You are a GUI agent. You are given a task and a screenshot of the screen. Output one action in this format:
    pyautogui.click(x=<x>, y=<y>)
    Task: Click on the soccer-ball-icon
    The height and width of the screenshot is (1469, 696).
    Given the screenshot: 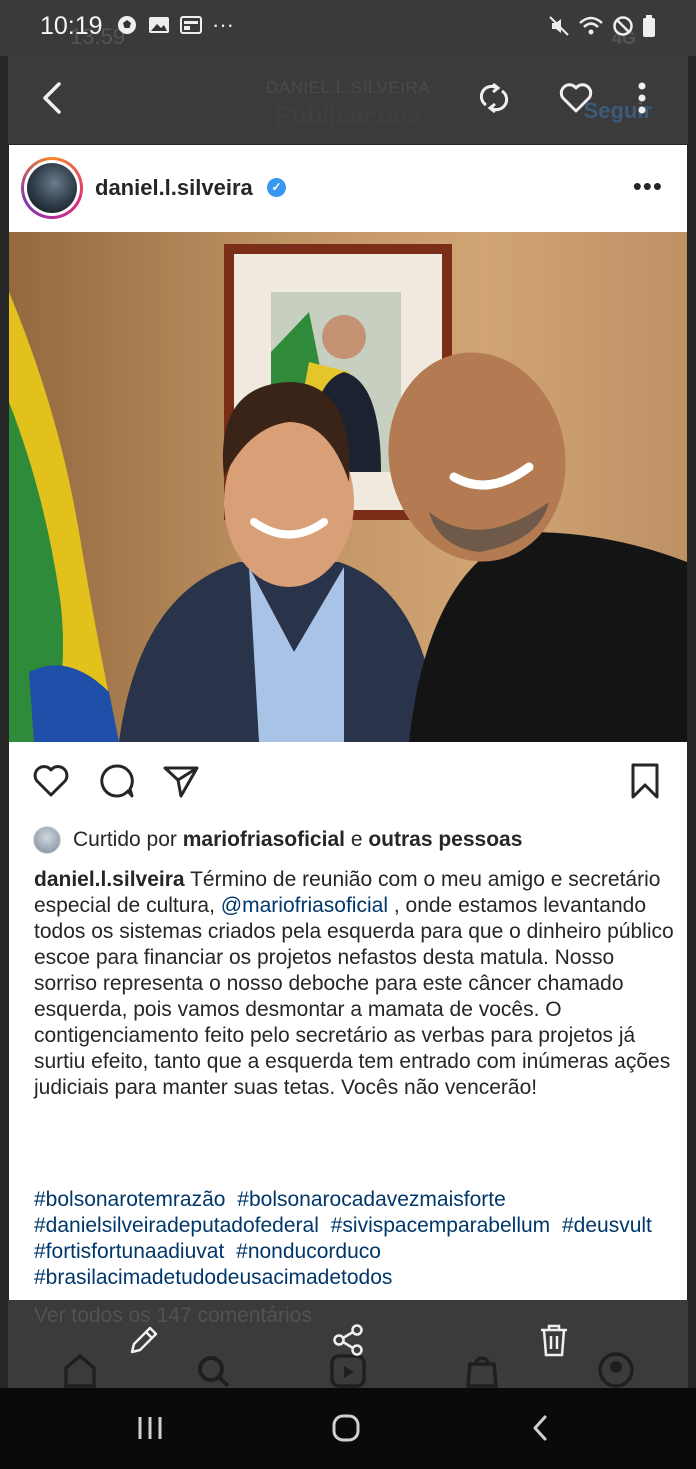 What is the action you would take?
    pyautogui.click(x=127, y=25)
    